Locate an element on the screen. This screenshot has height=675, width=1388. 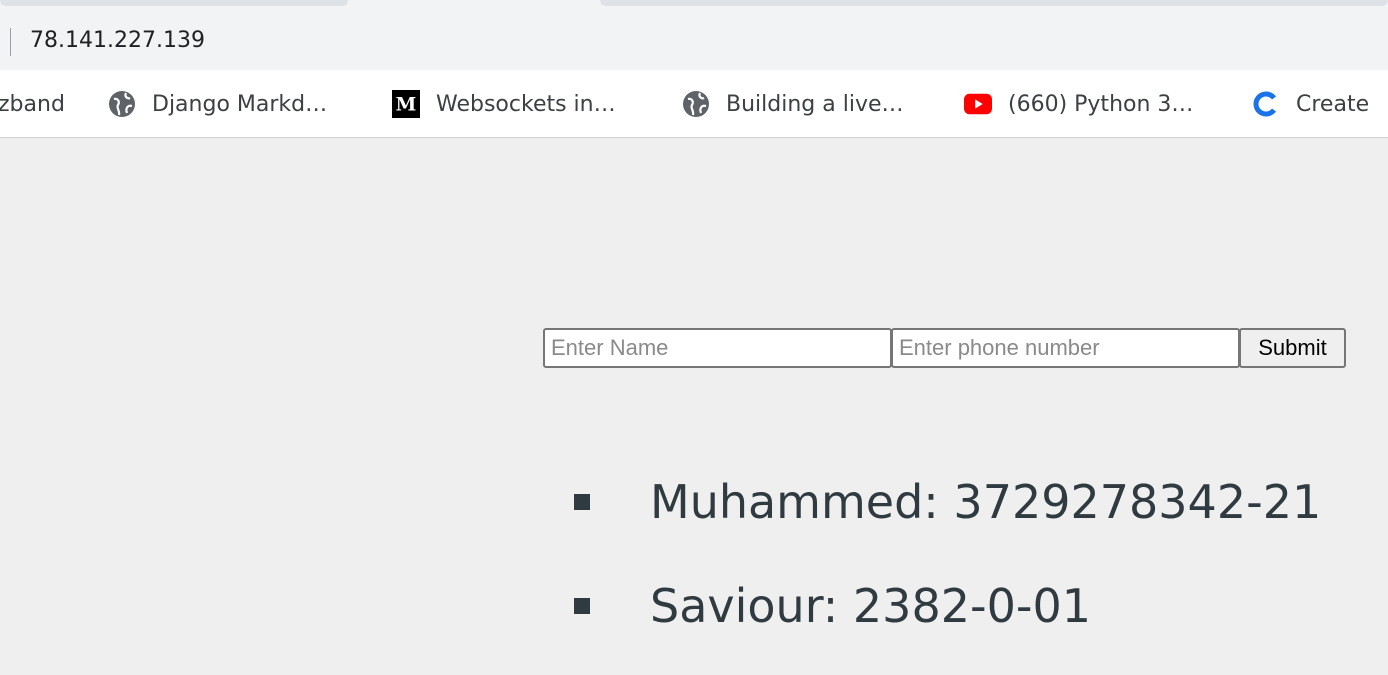
contact-form: Submit is located at coordinates (944, 348).